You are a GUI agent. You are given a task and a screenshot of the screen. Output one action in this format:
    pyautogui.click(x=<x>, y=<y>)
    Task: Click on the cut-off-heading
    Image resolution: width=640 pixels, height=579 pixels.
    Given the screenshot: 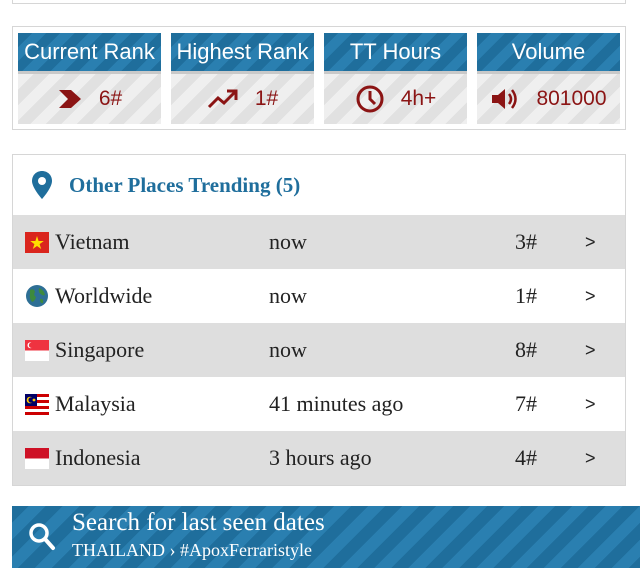 What is the action you would take?
    pyautogui.click(x=250, y=572)
    